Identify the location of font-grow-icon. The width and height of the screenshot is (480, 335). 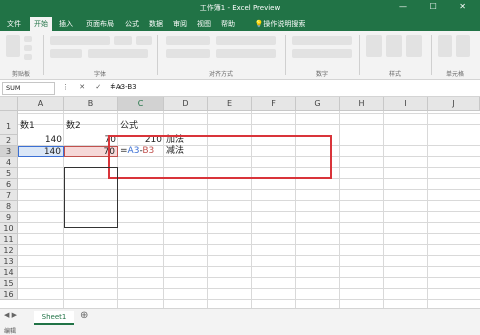
(144, 40).